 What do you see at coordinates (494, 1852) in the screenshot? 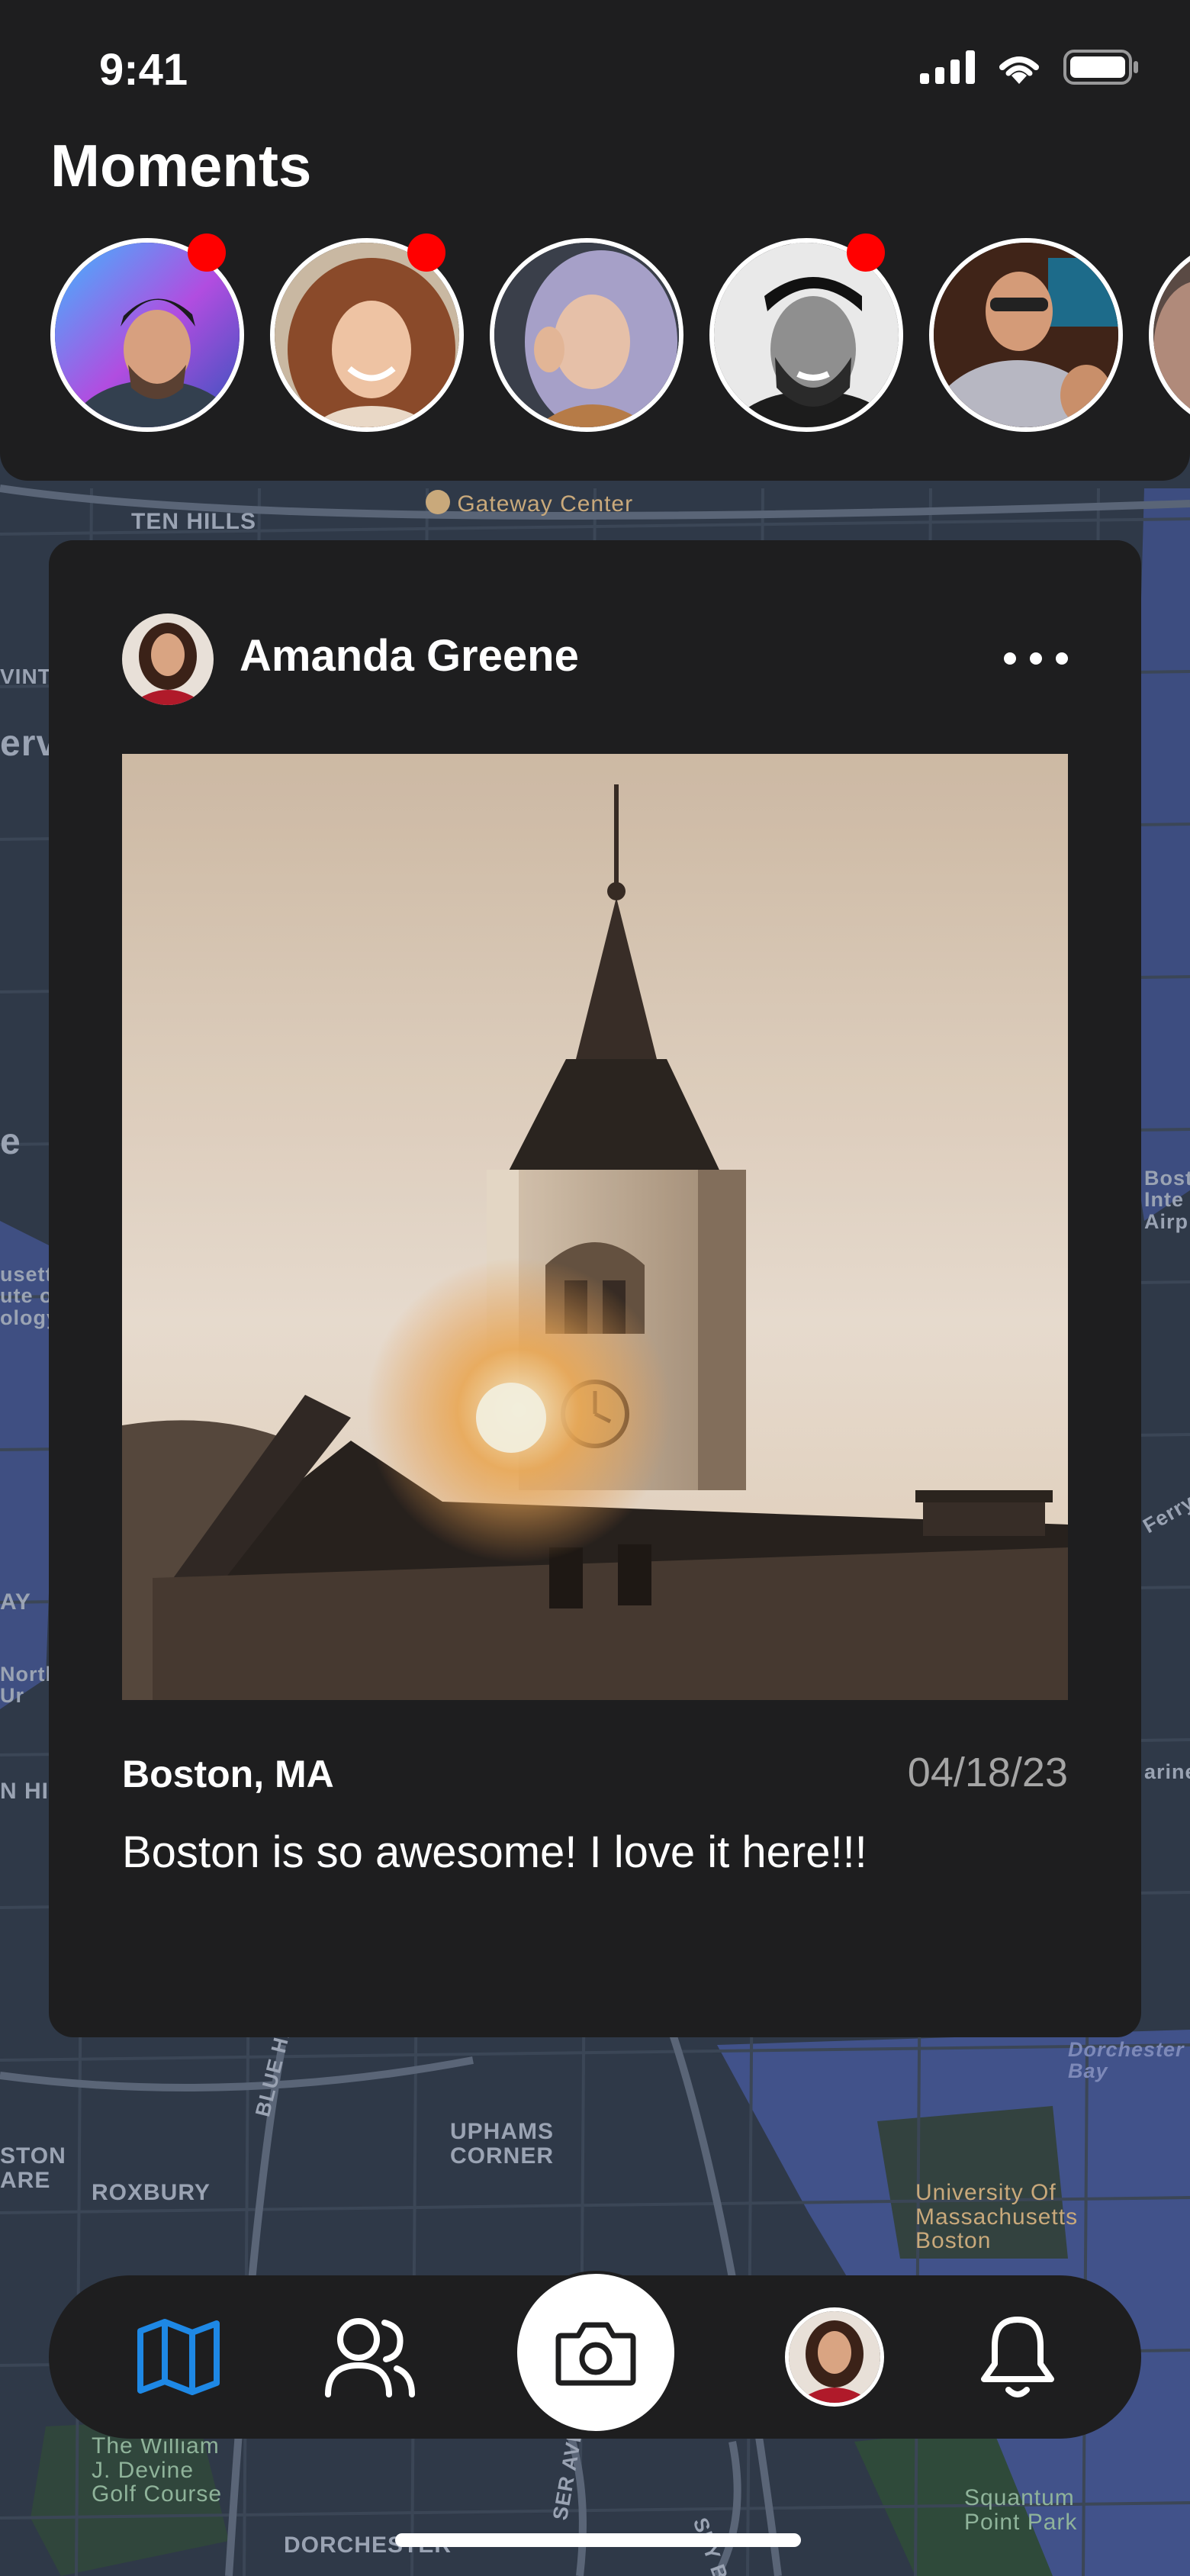
I see `post-caption: Boston is so awesome! I love it here!!!` at bounding box center [494, 1852].